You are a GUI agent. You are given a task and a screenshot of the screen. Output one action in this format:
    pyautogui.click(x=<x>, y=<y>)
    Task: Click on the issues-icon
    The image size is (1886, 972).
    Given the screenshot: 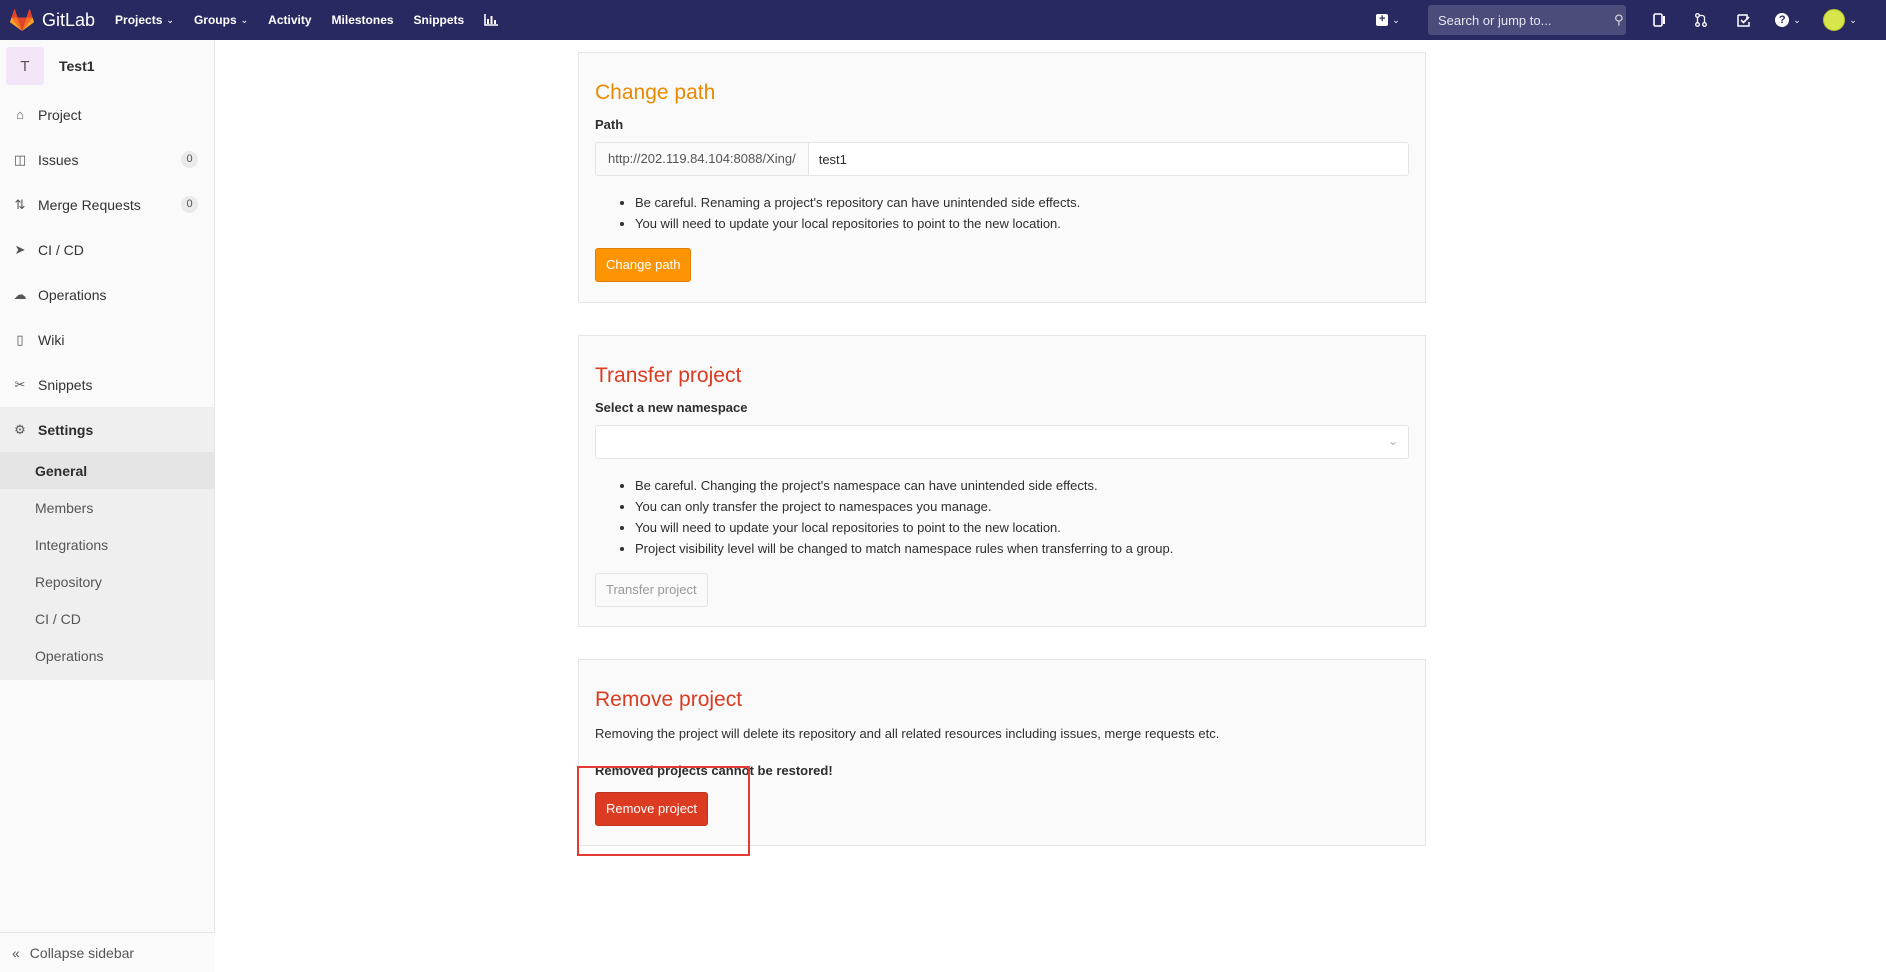 What is the action you would take?
    pyautogui.click(x=1658, y=20)
    